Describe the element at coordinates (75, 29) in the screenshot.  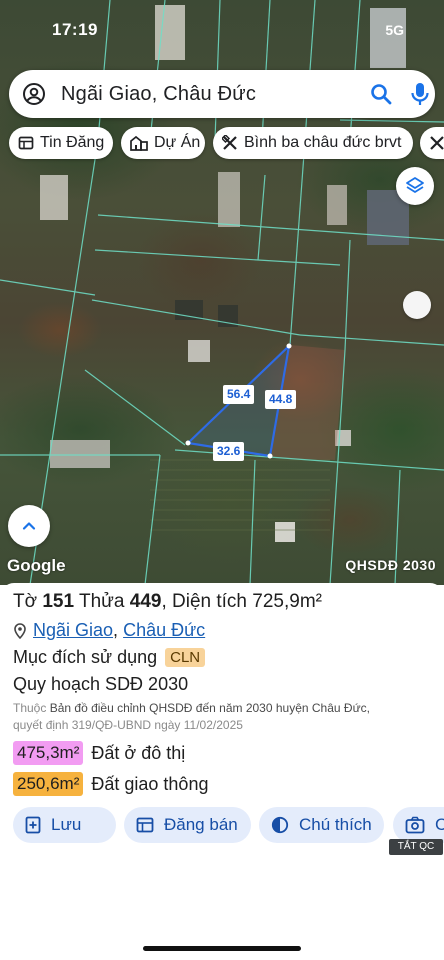
I see `status-time: 17:19` at that location.